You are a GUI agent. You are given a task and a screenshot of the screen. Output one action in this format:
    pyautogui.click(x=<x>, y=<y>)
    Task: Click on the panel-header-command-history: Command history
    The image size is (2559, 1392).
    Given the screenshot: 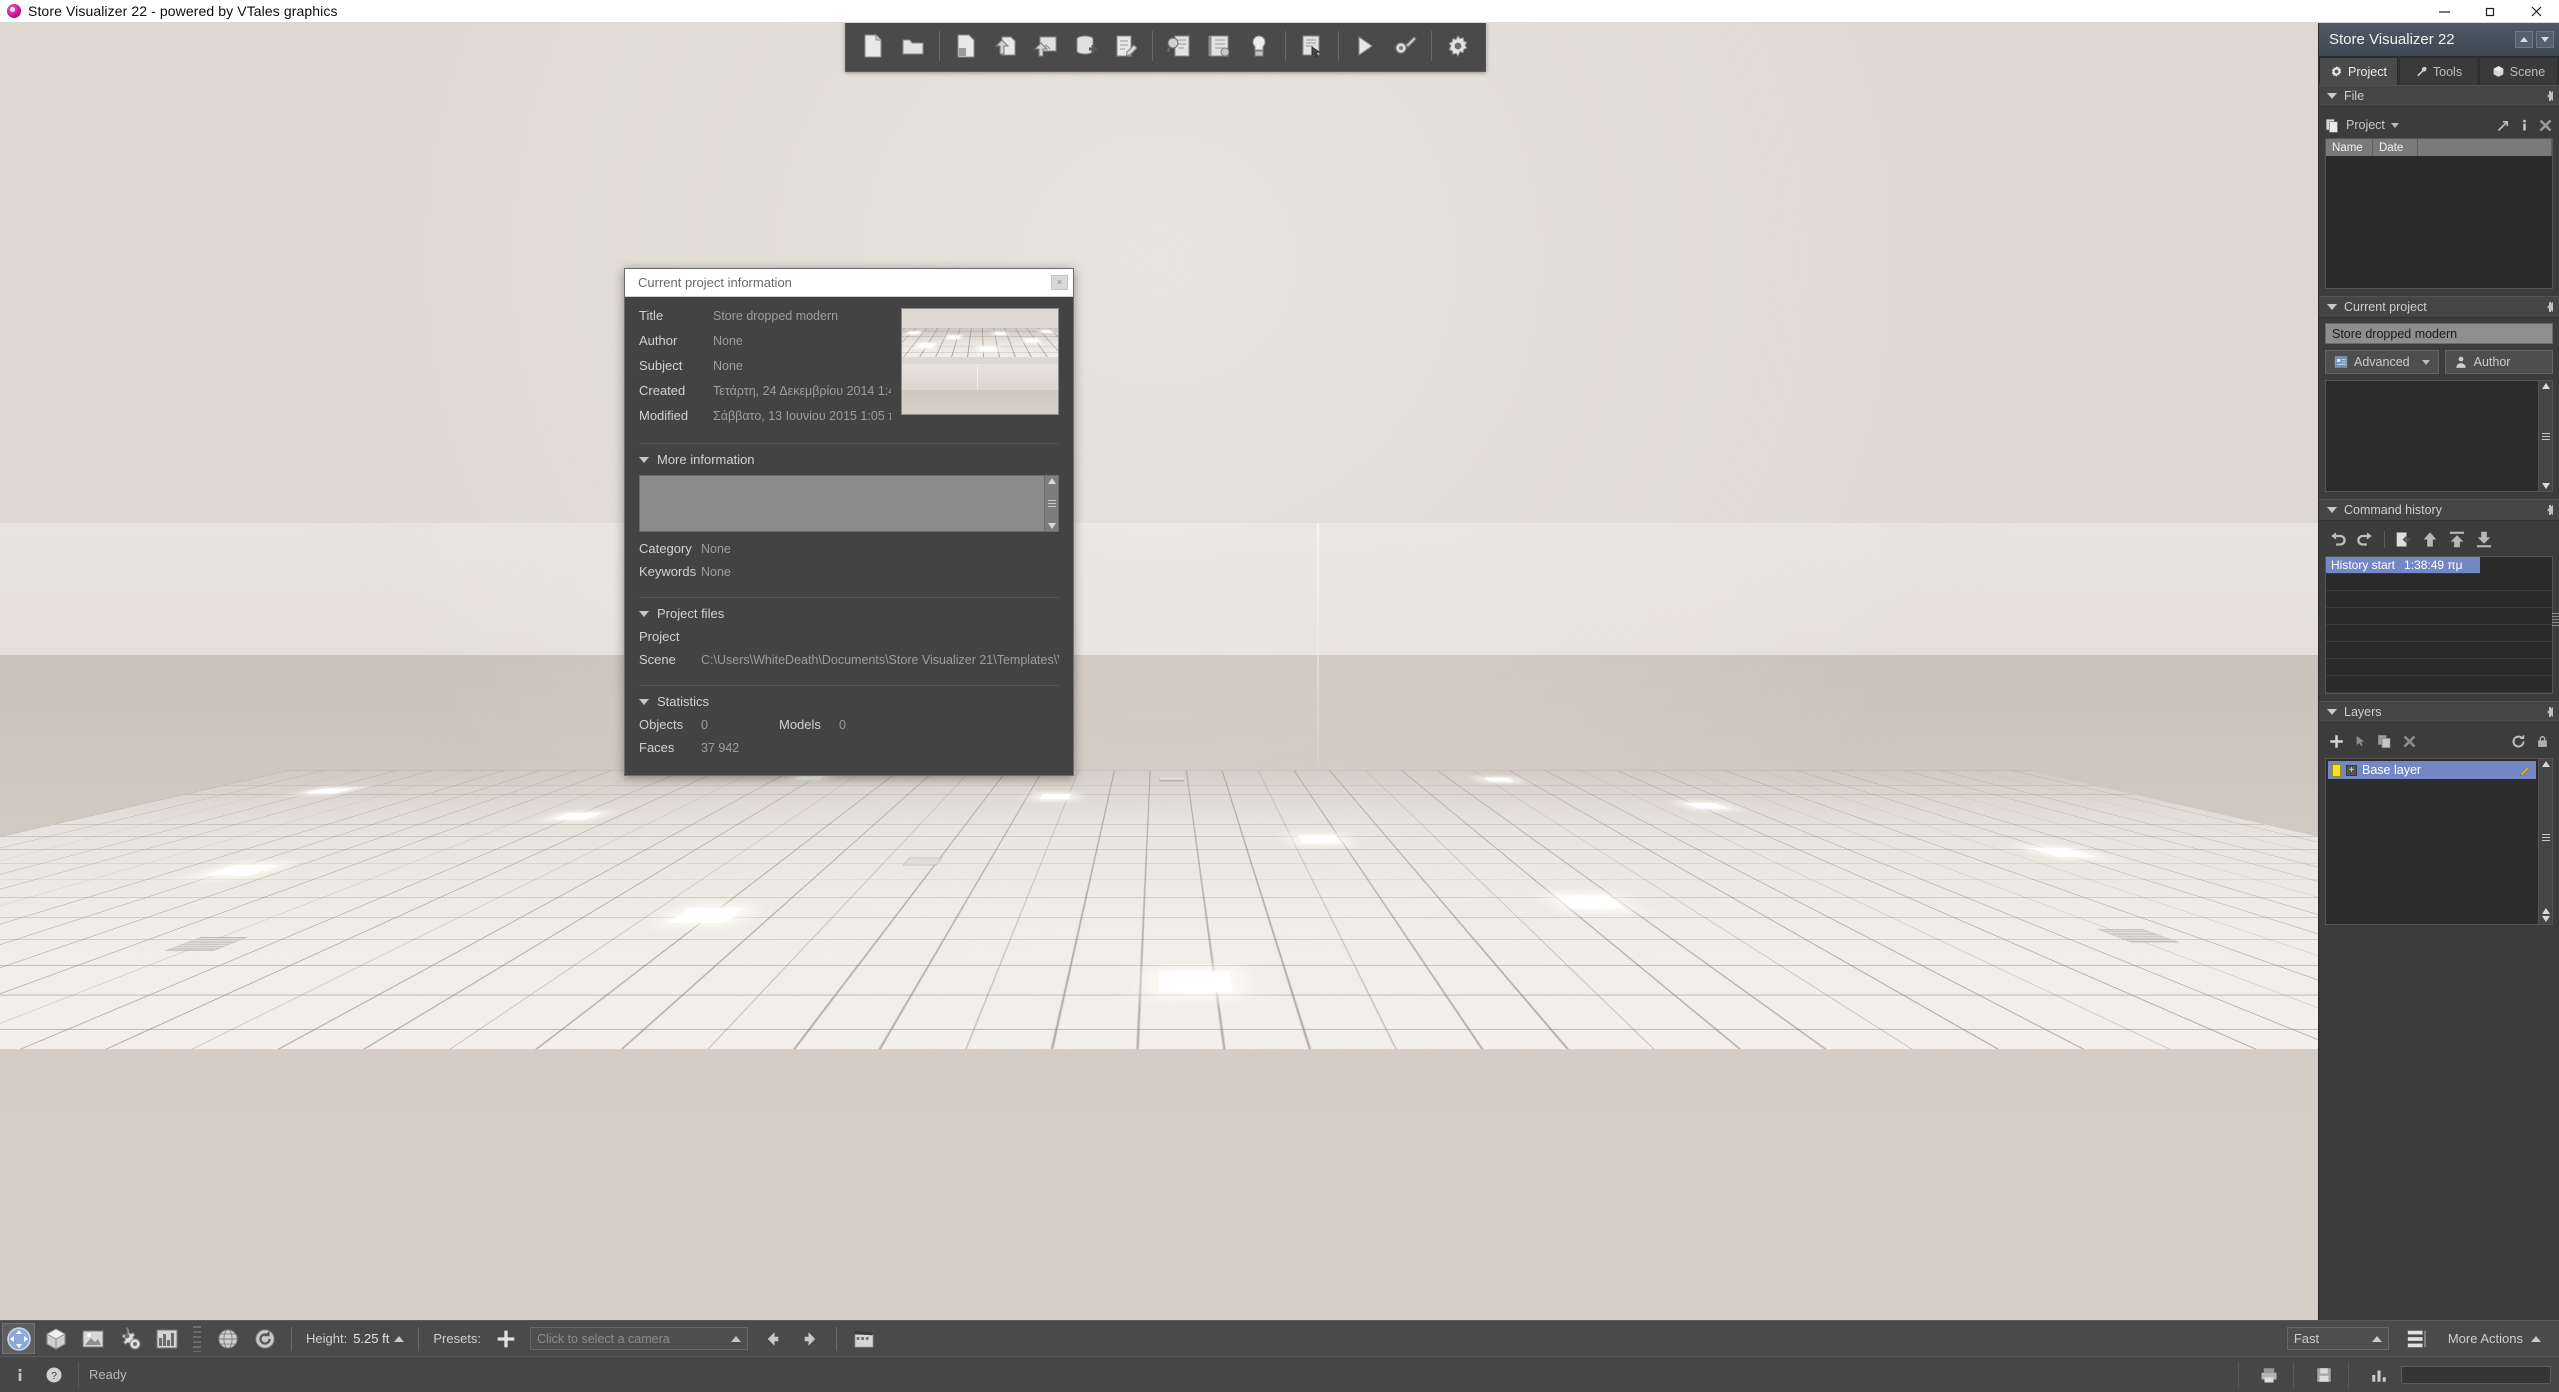 What is the action you would take?
    pyautogui.click(x=2439, y=510)
    